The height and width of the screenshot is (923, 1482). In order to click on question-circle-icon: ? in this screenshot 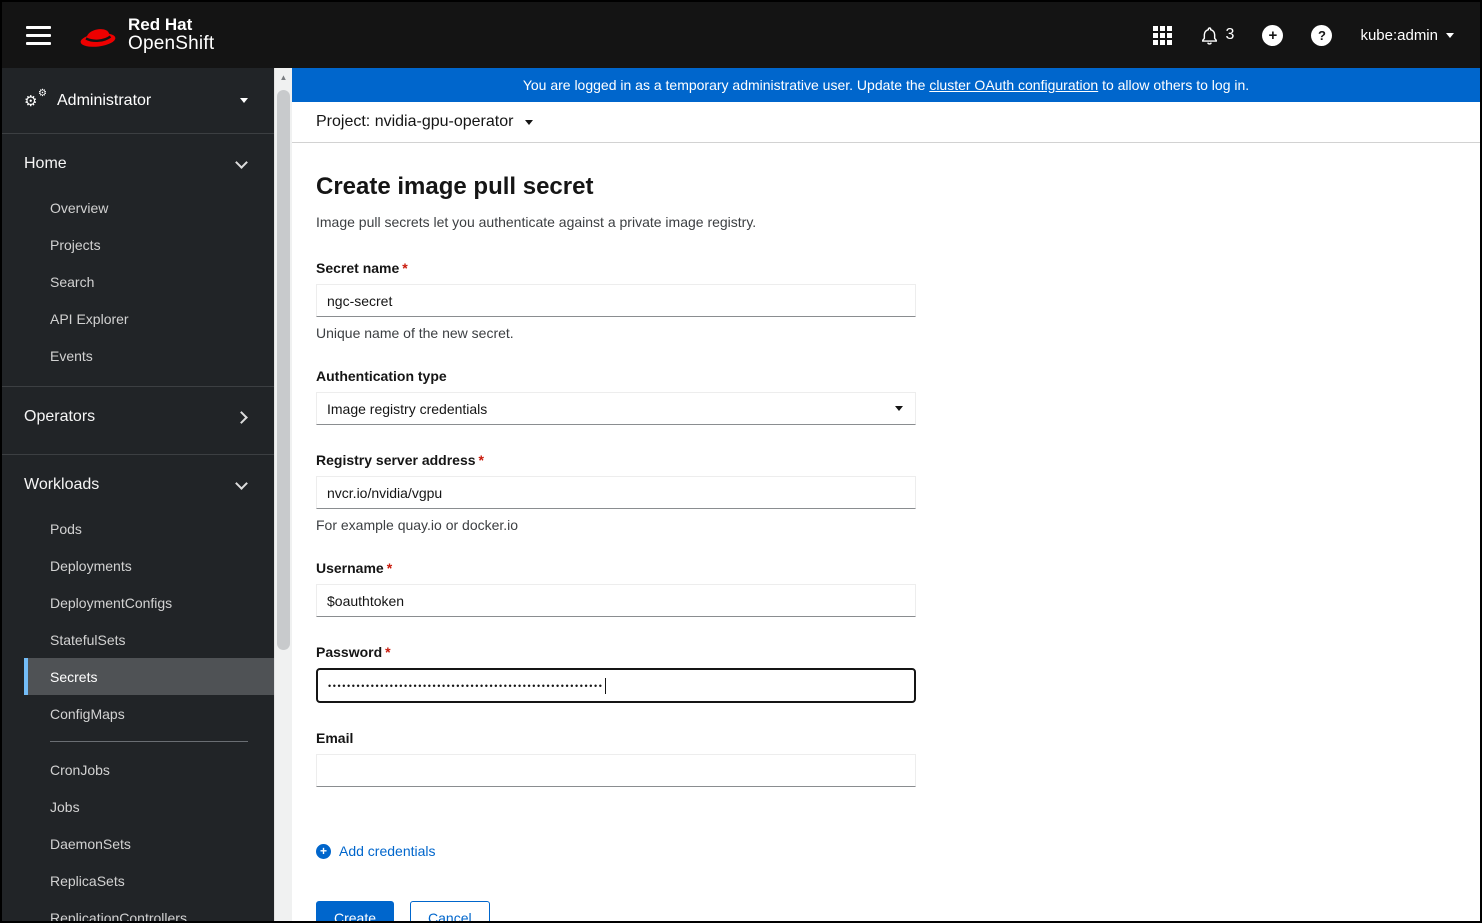, I will do `click(1322, 35)`.